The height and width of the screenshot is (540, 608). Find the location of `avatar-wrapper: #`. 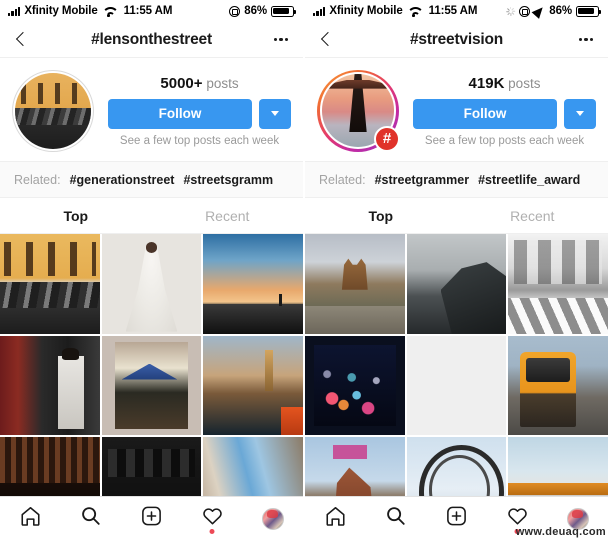

avatar-wrapper: # is located at coordinates (358, 110).